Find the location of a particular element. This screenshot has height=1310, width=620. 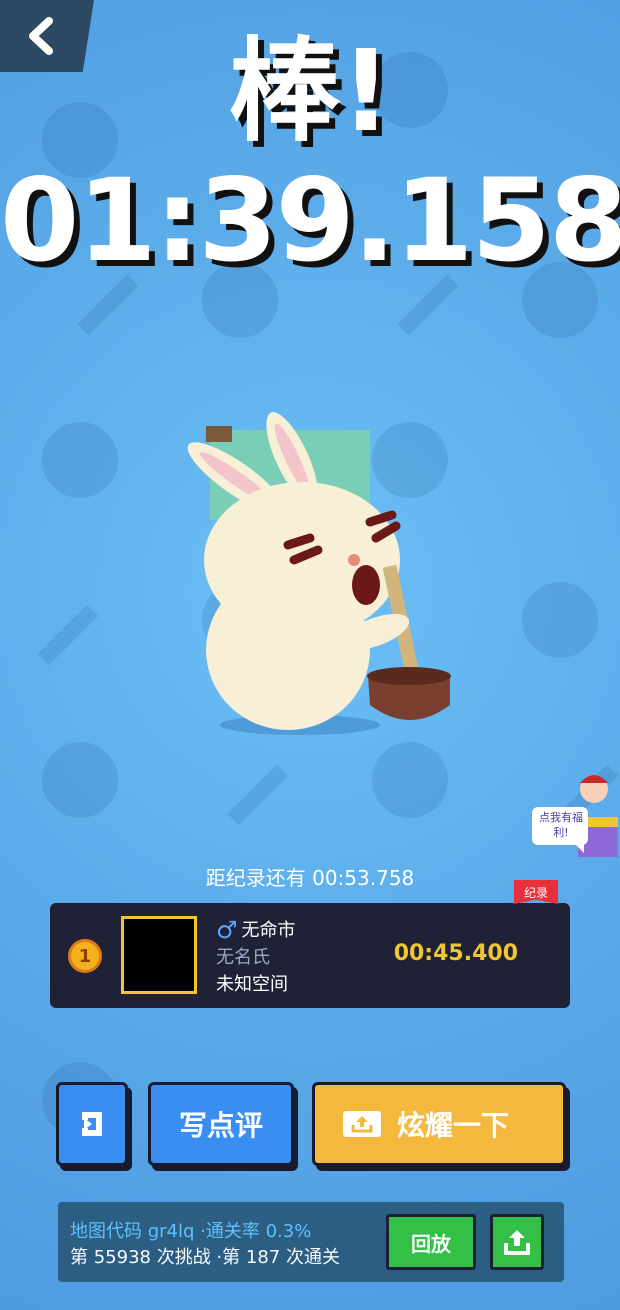

rabbit-mascot-illustration is located at coordinates (319, 573).